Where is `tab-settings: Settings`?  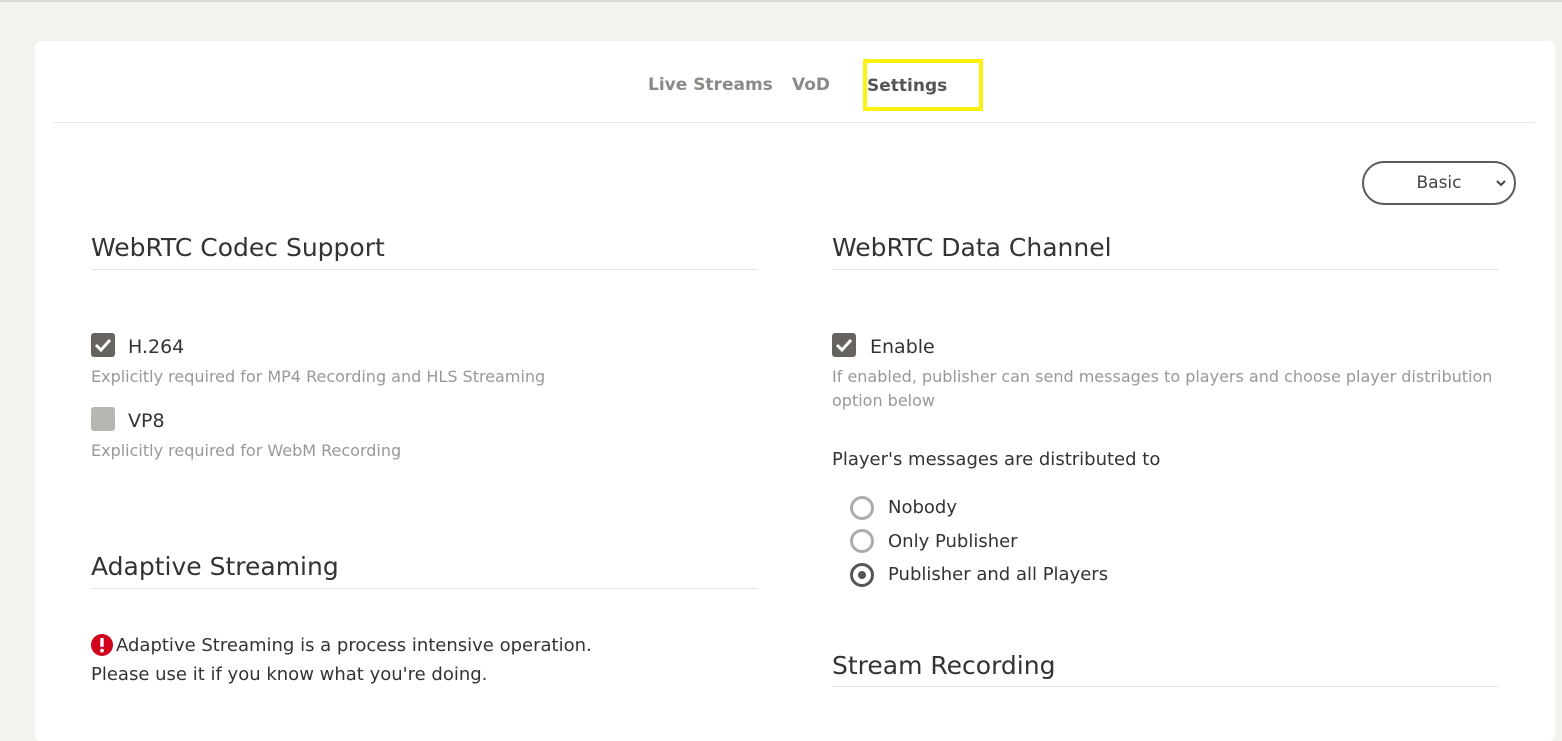 tab-settings: Settings is located at coordinates (907, 86).